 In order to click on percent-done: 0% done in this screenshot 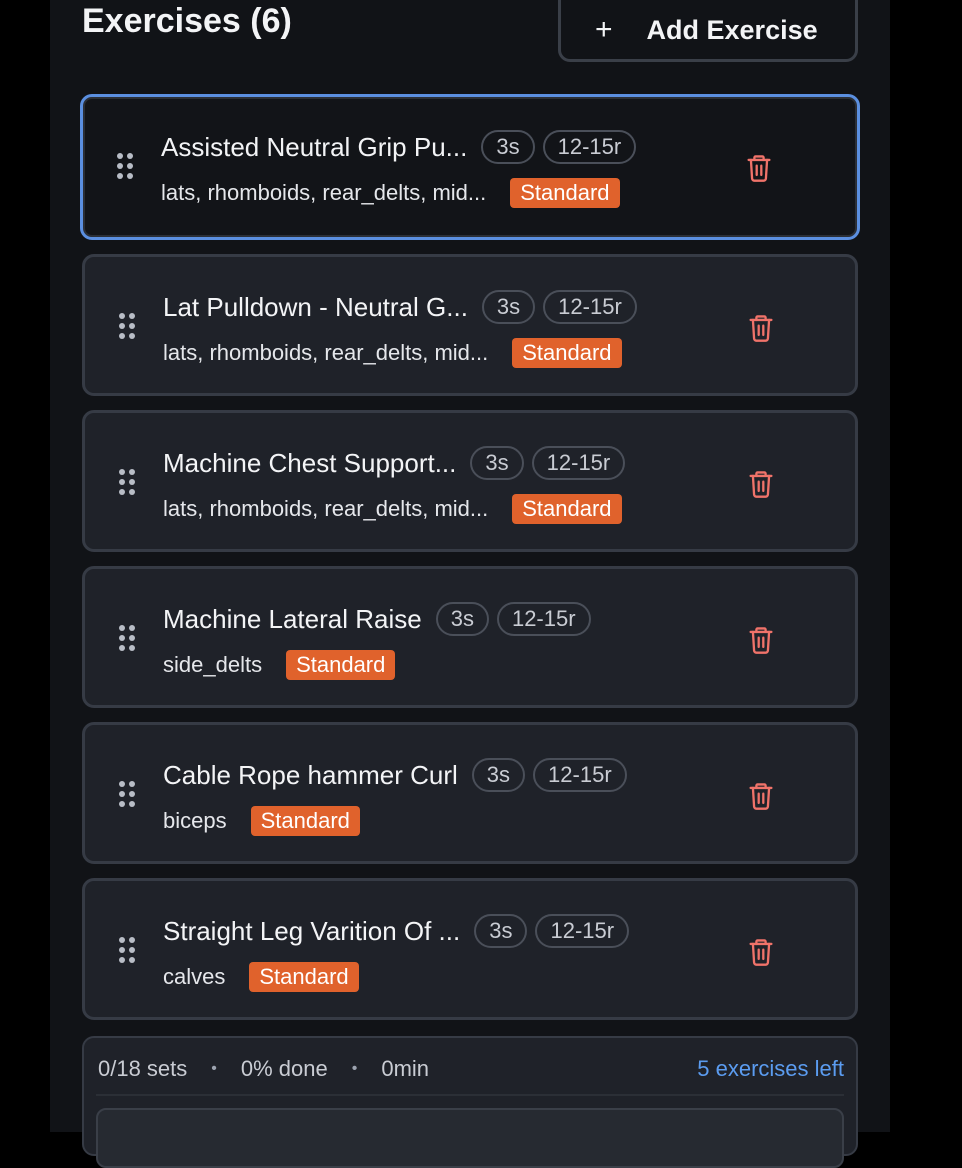, I will do `click(284, 1068)`.